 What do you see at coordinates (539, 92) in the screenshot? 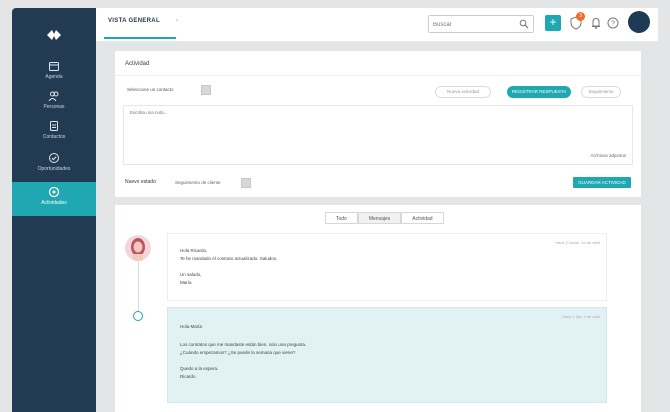
I see `pill-registrar-respuesta: REGISTRAR RESPUESTA` at bounding box center [539, 92].